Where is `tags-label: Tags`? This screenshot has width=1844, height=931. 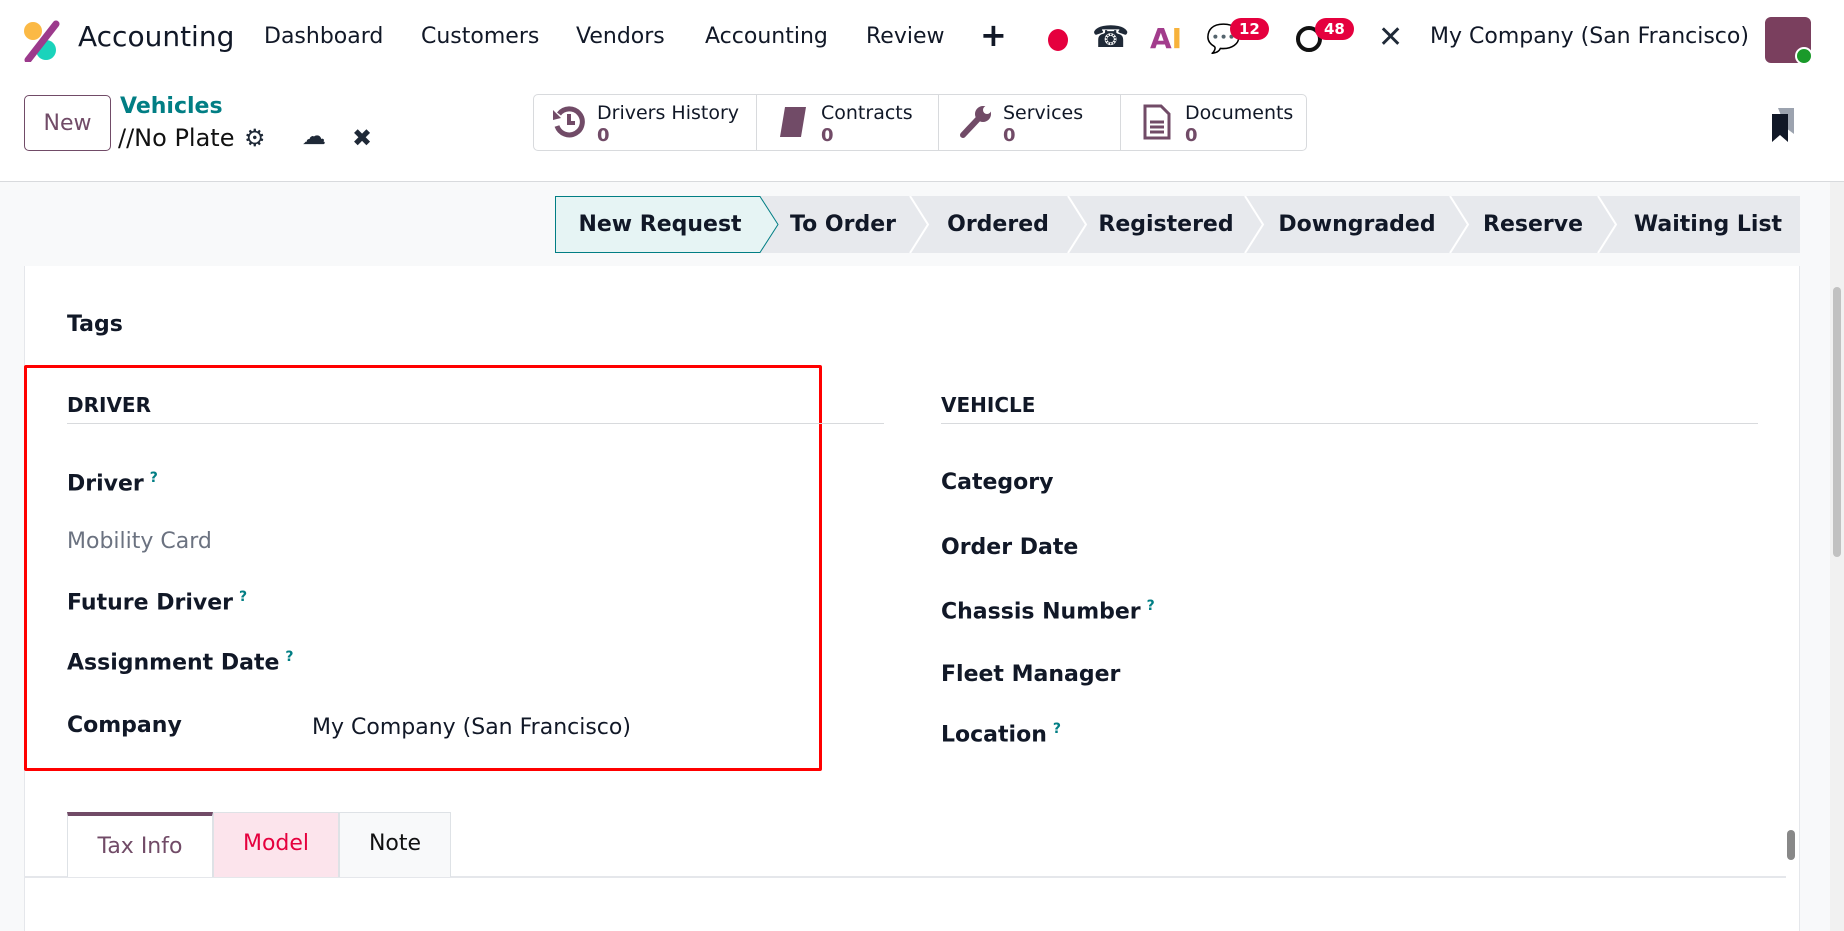 tags-label: Tags is located at coordinates (95, 324).